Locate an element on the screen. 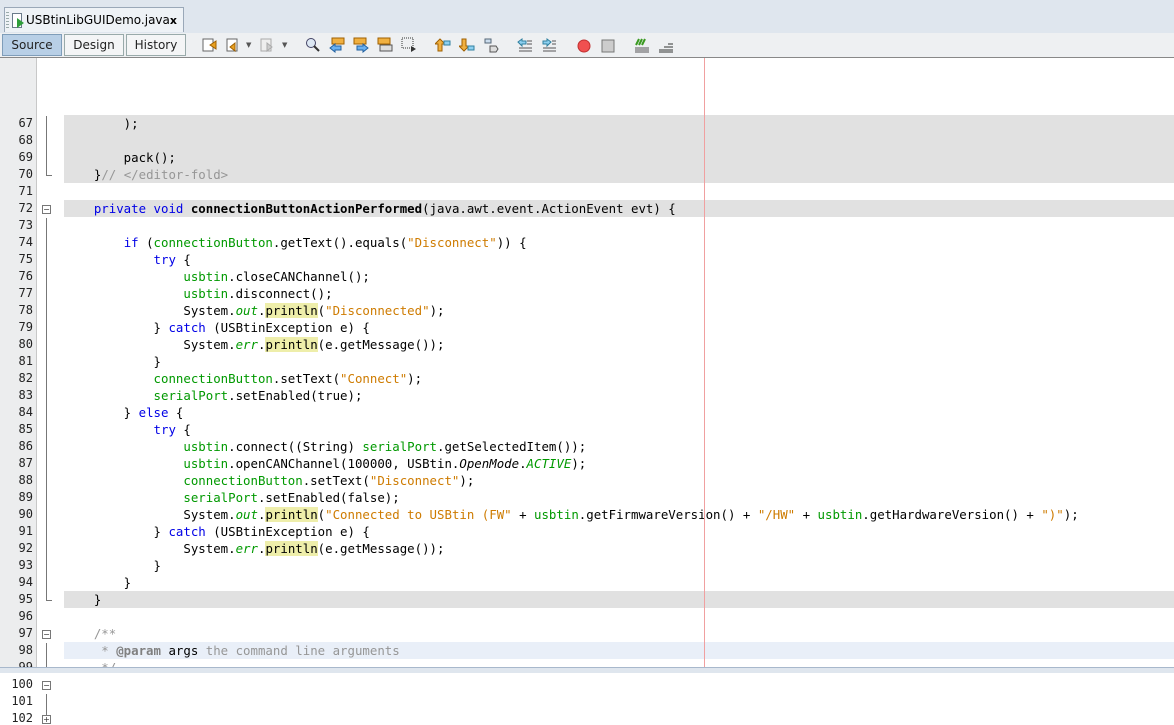  code-folding-column: − − − + is located at coordinates (50, 391).